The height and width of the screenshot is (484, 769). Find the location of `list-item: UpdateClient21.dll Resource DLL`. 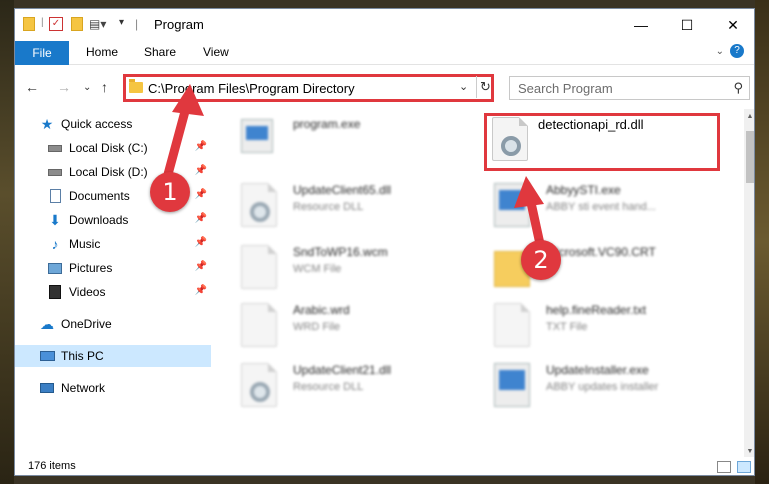

list-item: UpdateClient21.dll Resource DLL is located at coordinates (361, 386).